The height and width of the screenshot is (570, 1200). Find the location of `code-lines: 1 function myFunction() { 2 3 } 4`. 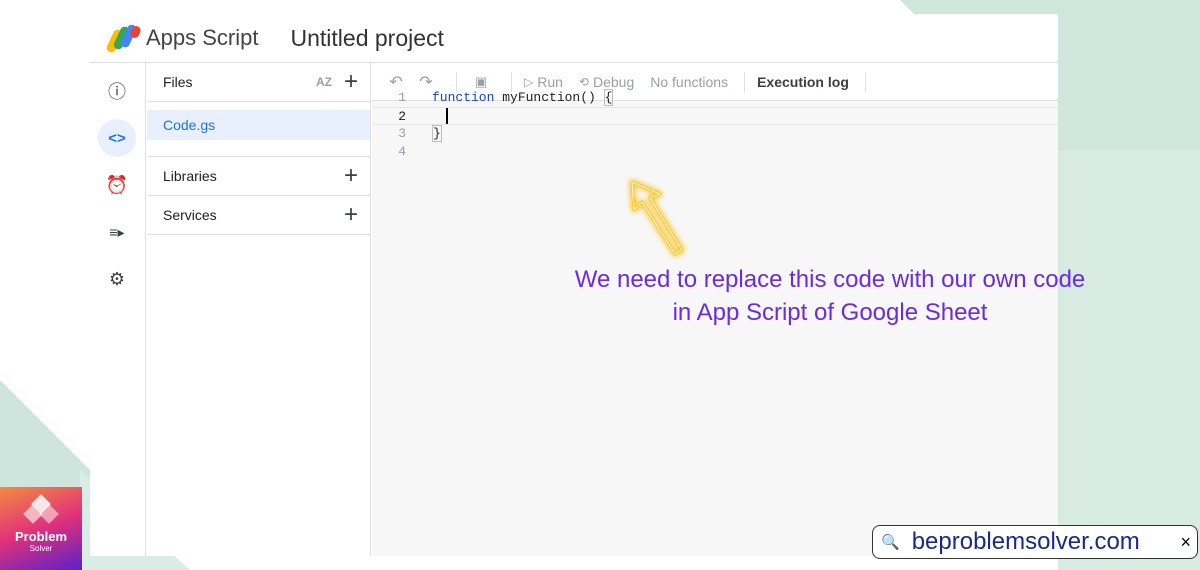

code-lines: 1 function myFunction() { 2 3 } 4 is located at coordinates (715, 125).